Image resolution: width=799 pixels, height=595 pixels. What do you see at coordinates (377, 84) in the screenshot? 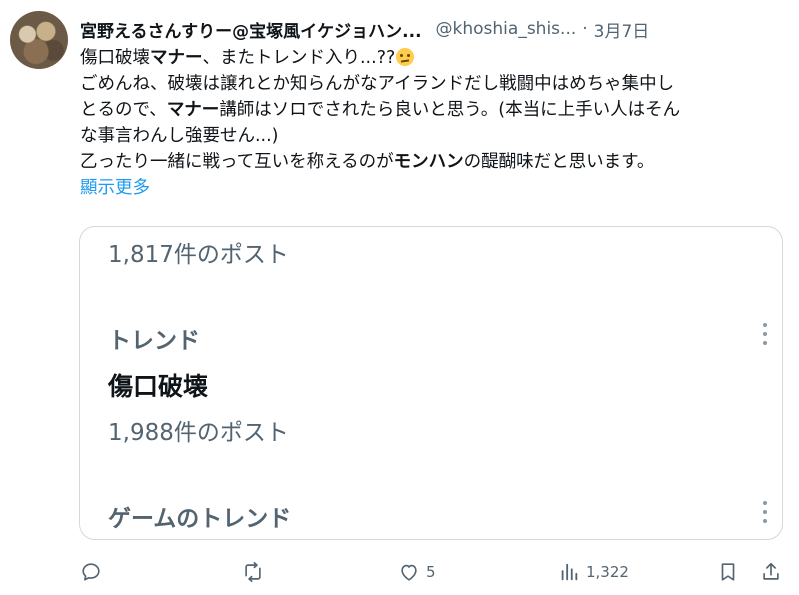
I see `tweet-line: ごめんね、破壊は譲れとか知らんがなアイランドだし戦闘中はめちゃ集中し` at bounding box center [377, 84].